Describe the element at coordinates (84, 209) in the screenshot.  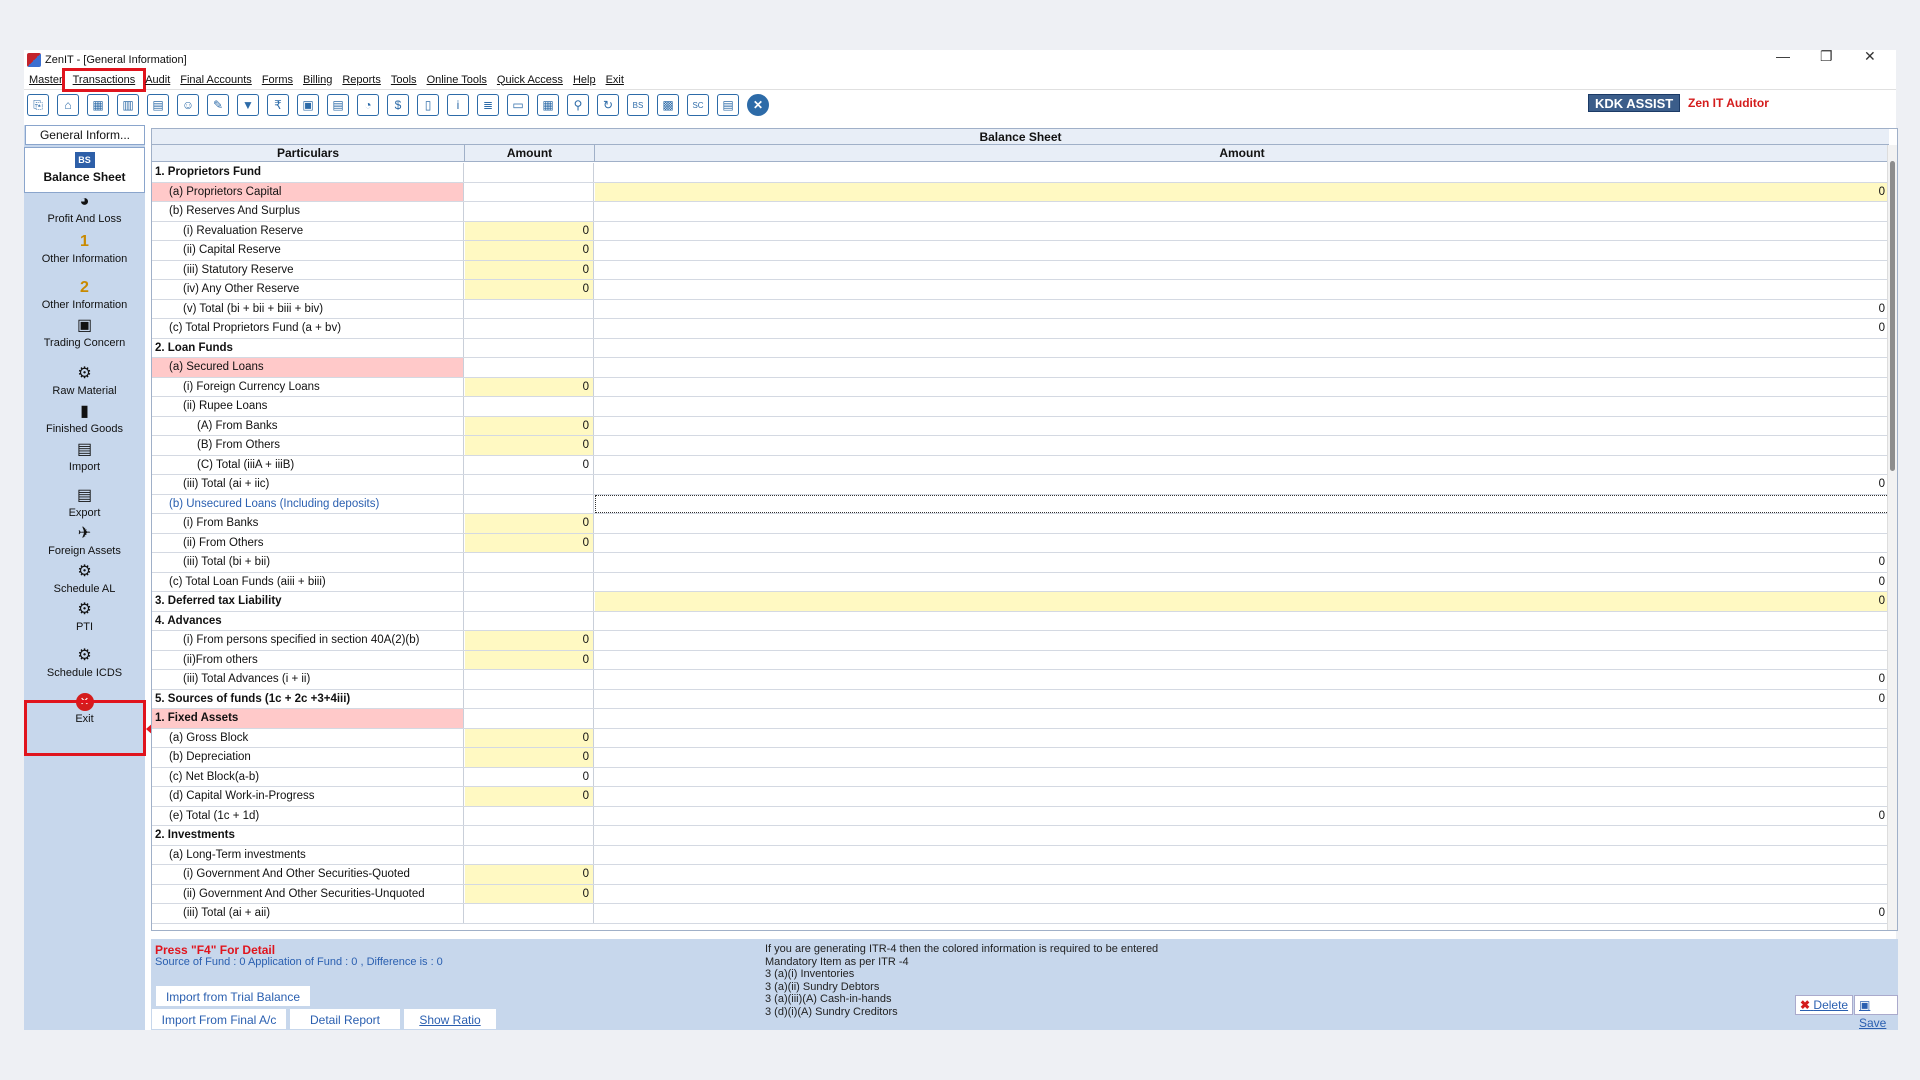
I see `sidebar-item-profit-and-loss: ◕ Profit And Loss` at that location.